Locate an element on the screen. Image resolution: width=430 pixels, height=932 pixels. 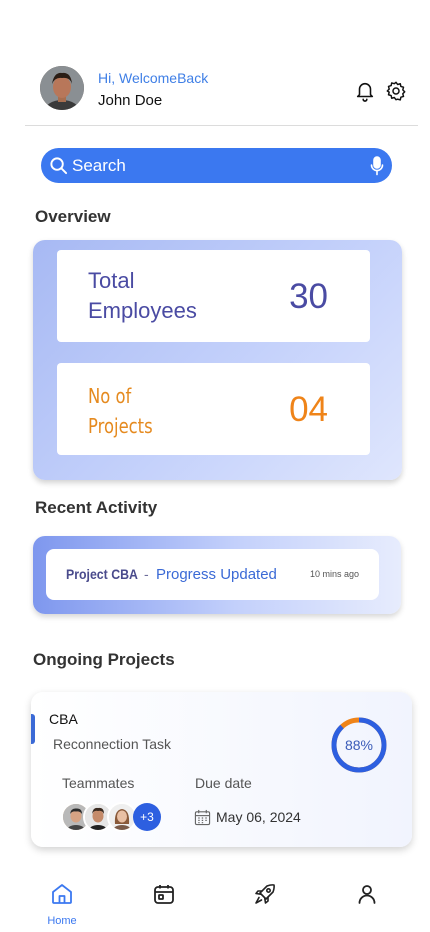
due-date-value: May 06, 2024 is located at coordinates (258, 817).